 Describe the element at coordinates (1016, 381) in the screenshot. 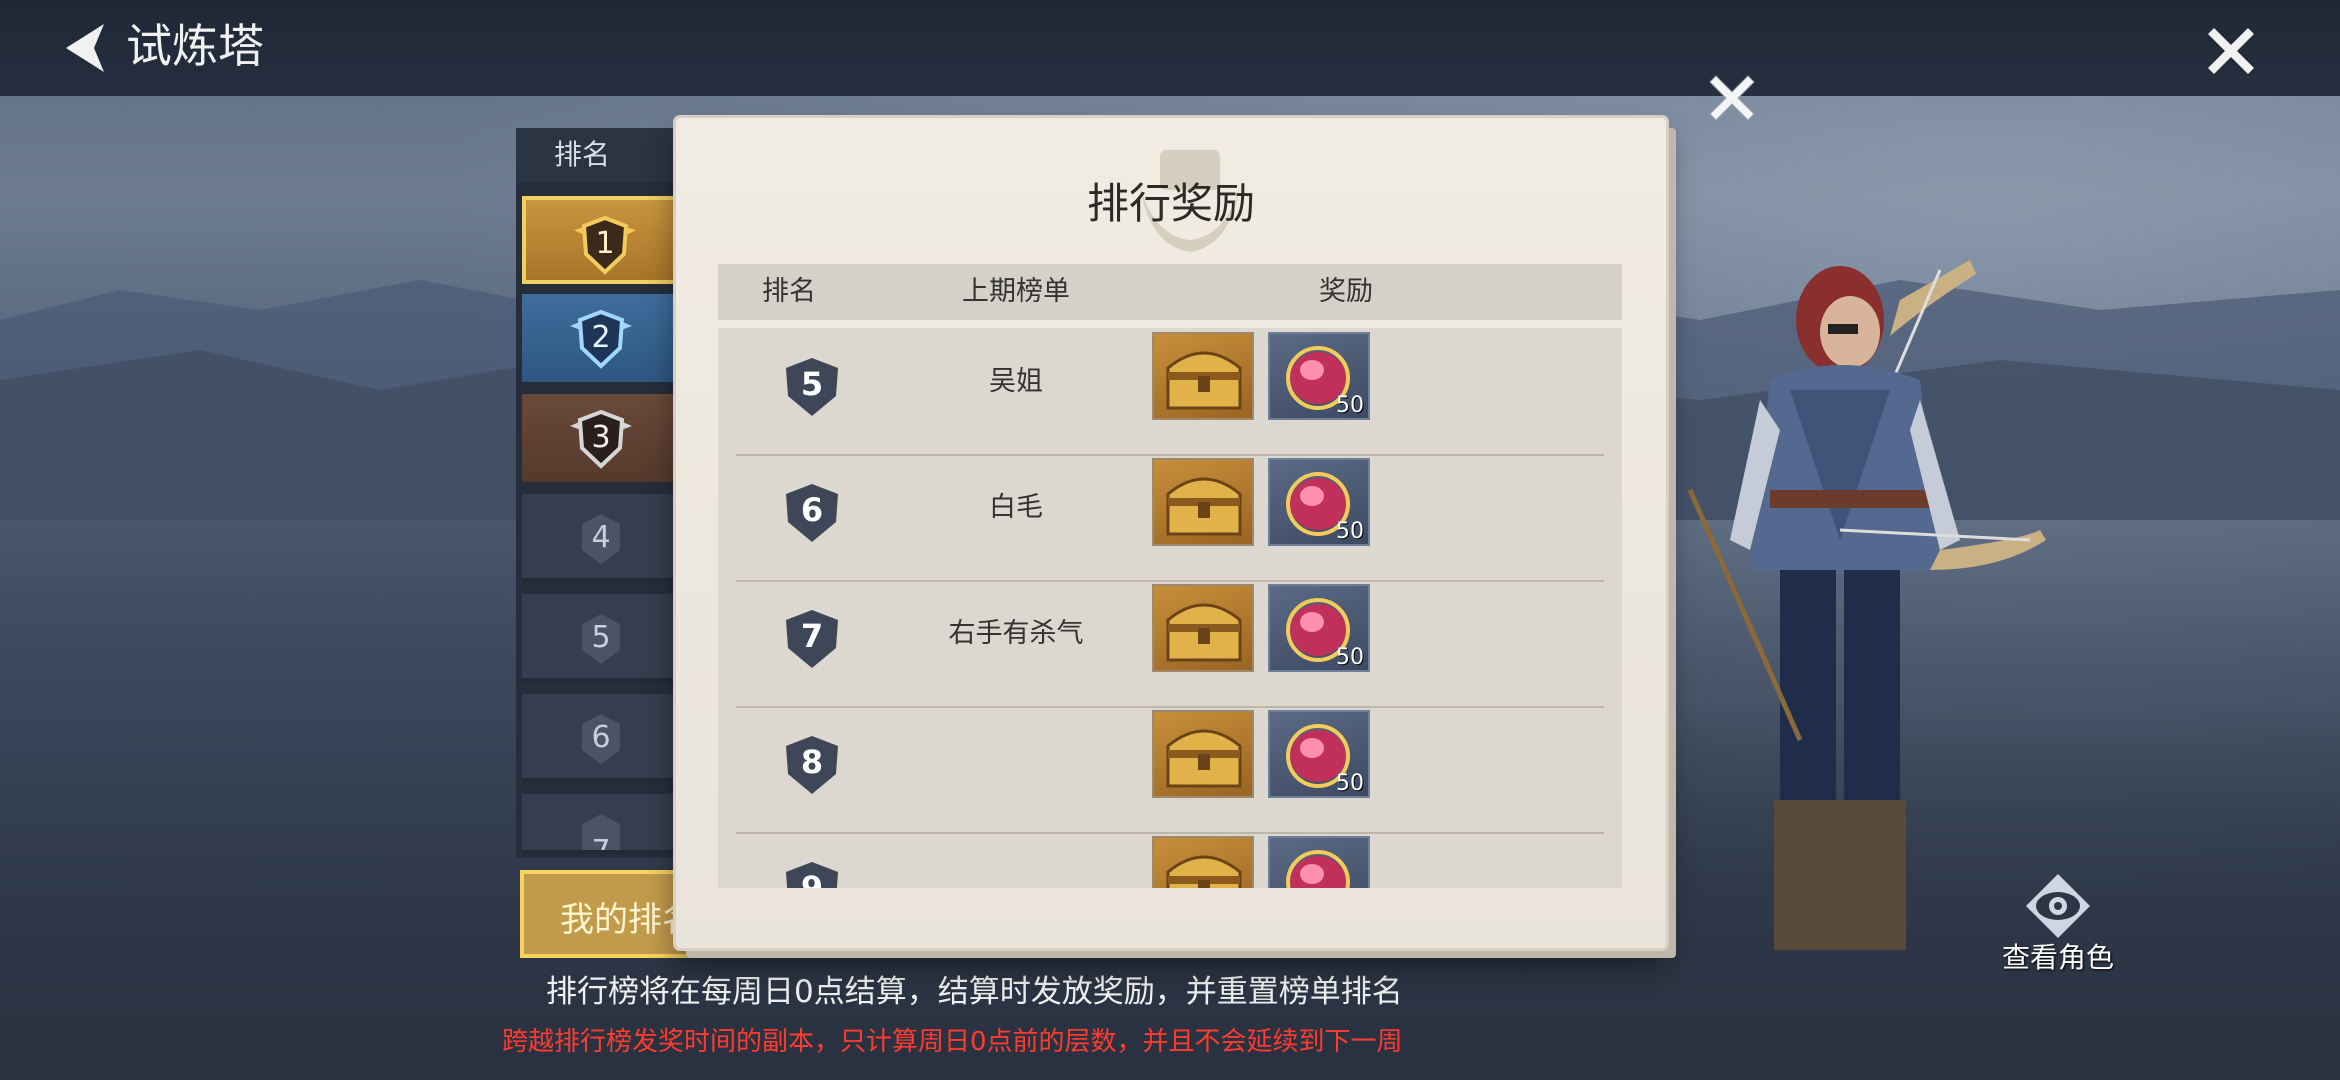

I see `player-name: 吴姐` at that location.